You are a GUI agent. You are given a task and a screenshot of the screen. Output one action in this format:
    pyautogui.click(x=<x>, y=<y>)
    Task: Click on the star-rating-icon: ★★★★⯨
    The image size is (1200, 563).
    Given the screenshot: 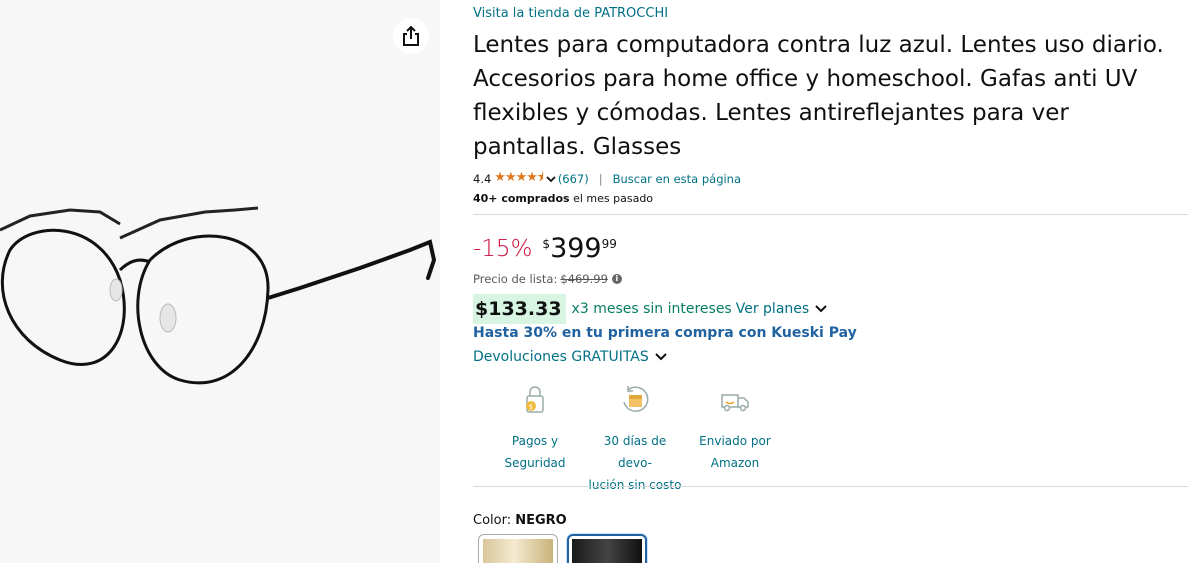 What is the action you would take?
    pyautogui.click(x=519, y=179)
    